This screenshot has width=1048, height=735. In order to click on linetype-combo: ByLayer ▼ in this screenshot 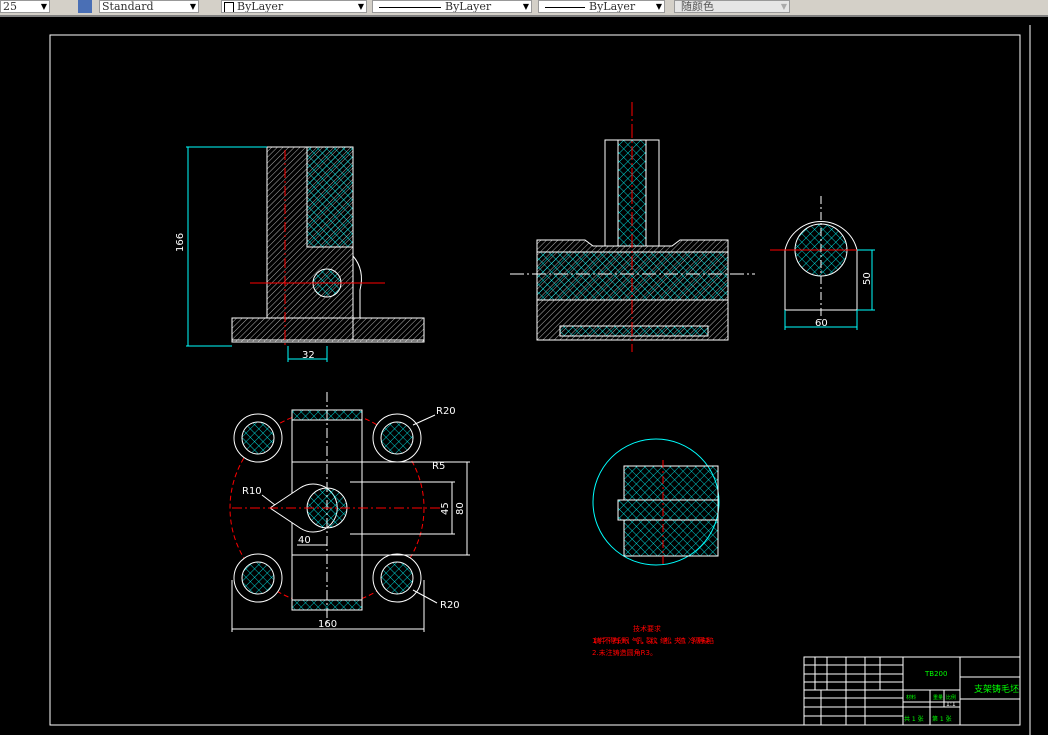, I will do `click(452, 6)`.